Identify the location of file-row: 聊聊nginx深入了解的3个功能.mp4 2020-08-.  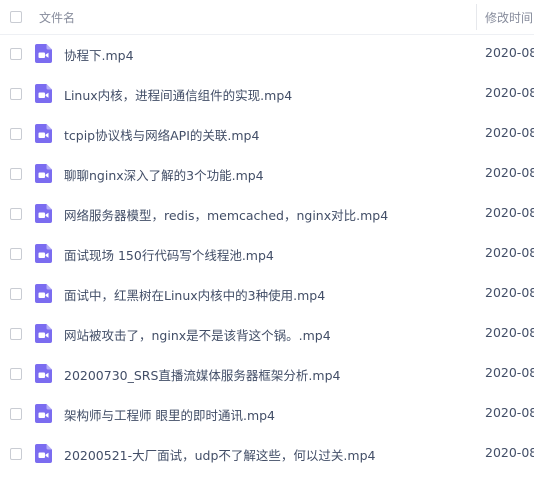
(267, 174).